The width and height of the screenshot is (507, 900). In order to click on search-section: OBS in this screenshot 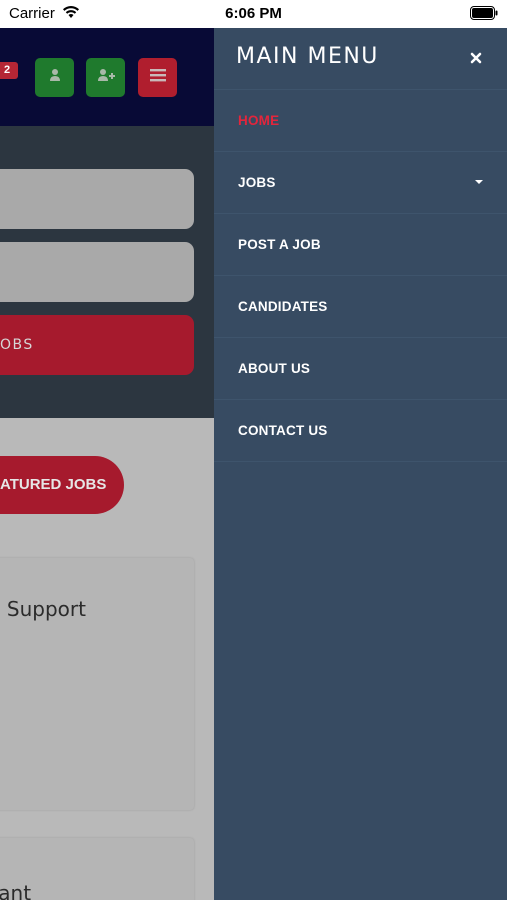, I will do `click(107, 272)`.